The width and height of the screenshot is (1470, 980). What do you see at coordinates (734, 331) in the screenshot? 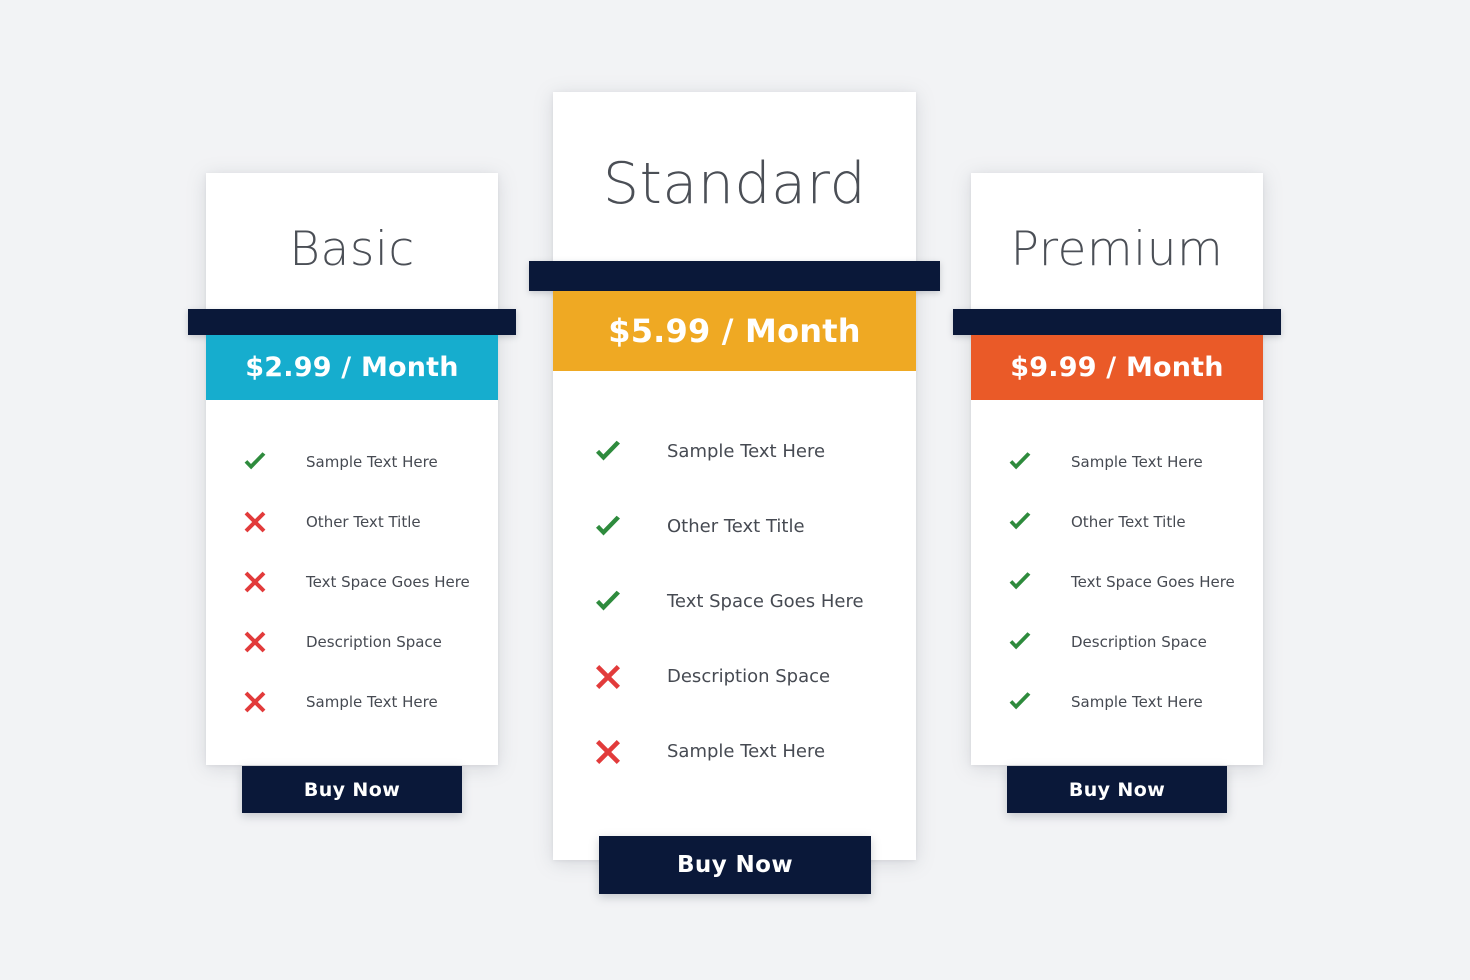
I see `price-band-standard: $5.99 / Month` at bounding box center [734, 331].